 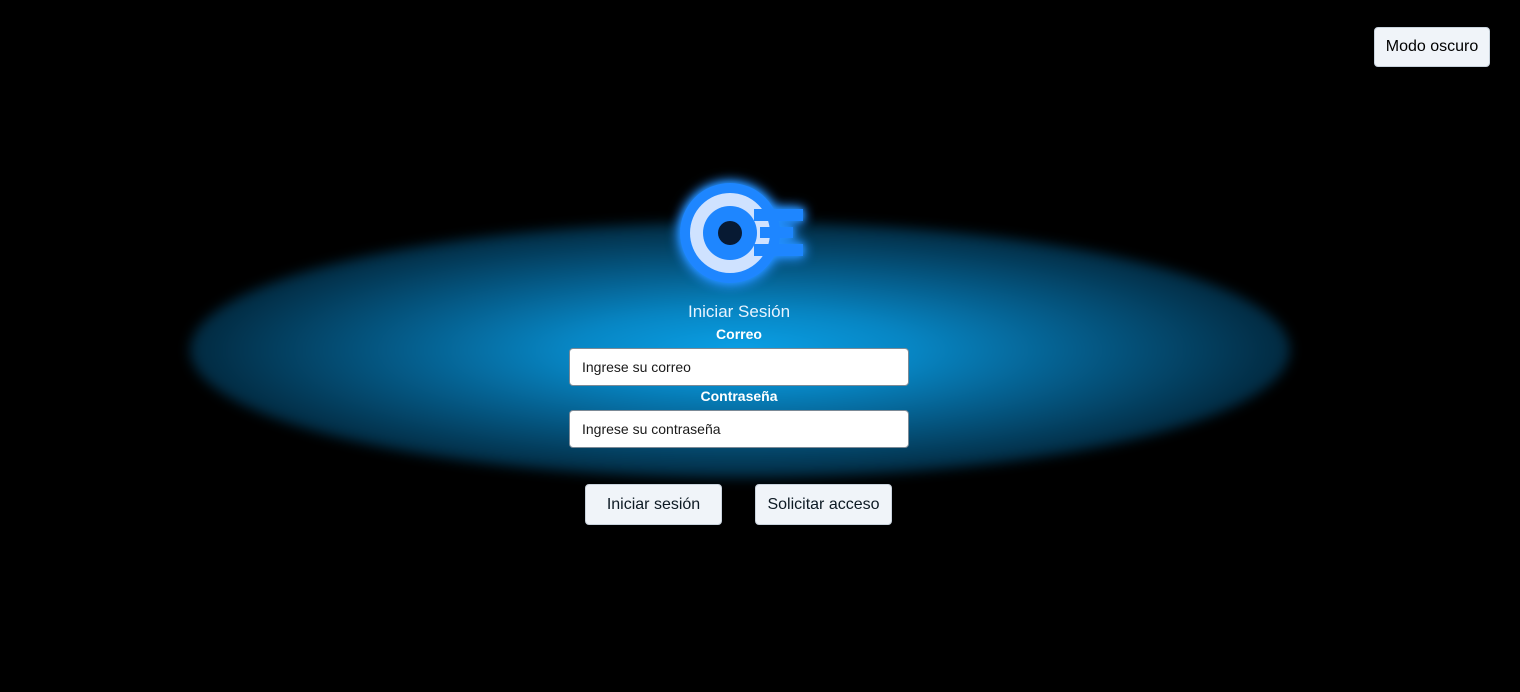 What do you see at coordinates (739, 429) in the screenshot?
I see `password-field` at bounding box center [739, 429].